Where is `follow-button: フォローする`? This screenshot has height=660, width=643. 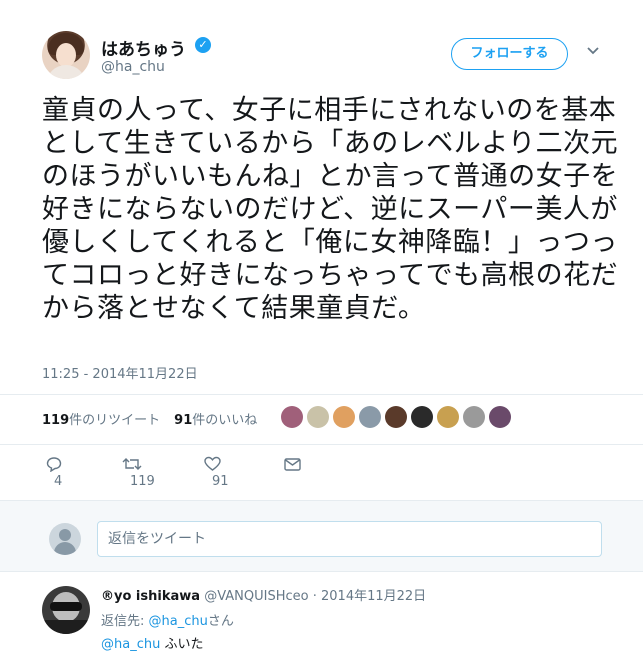 follow-button: フォローする is located at coordinates (509, 54).